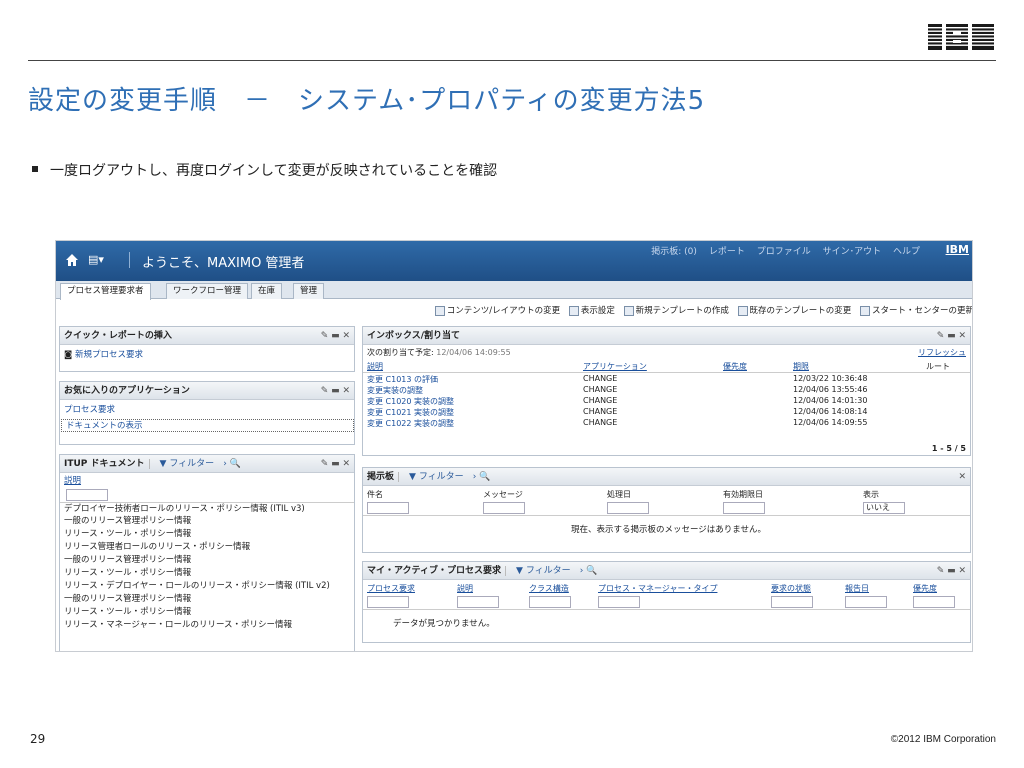  I want to click on cell-desc: 変更 C1022 実装の調整, so click(410, 423).